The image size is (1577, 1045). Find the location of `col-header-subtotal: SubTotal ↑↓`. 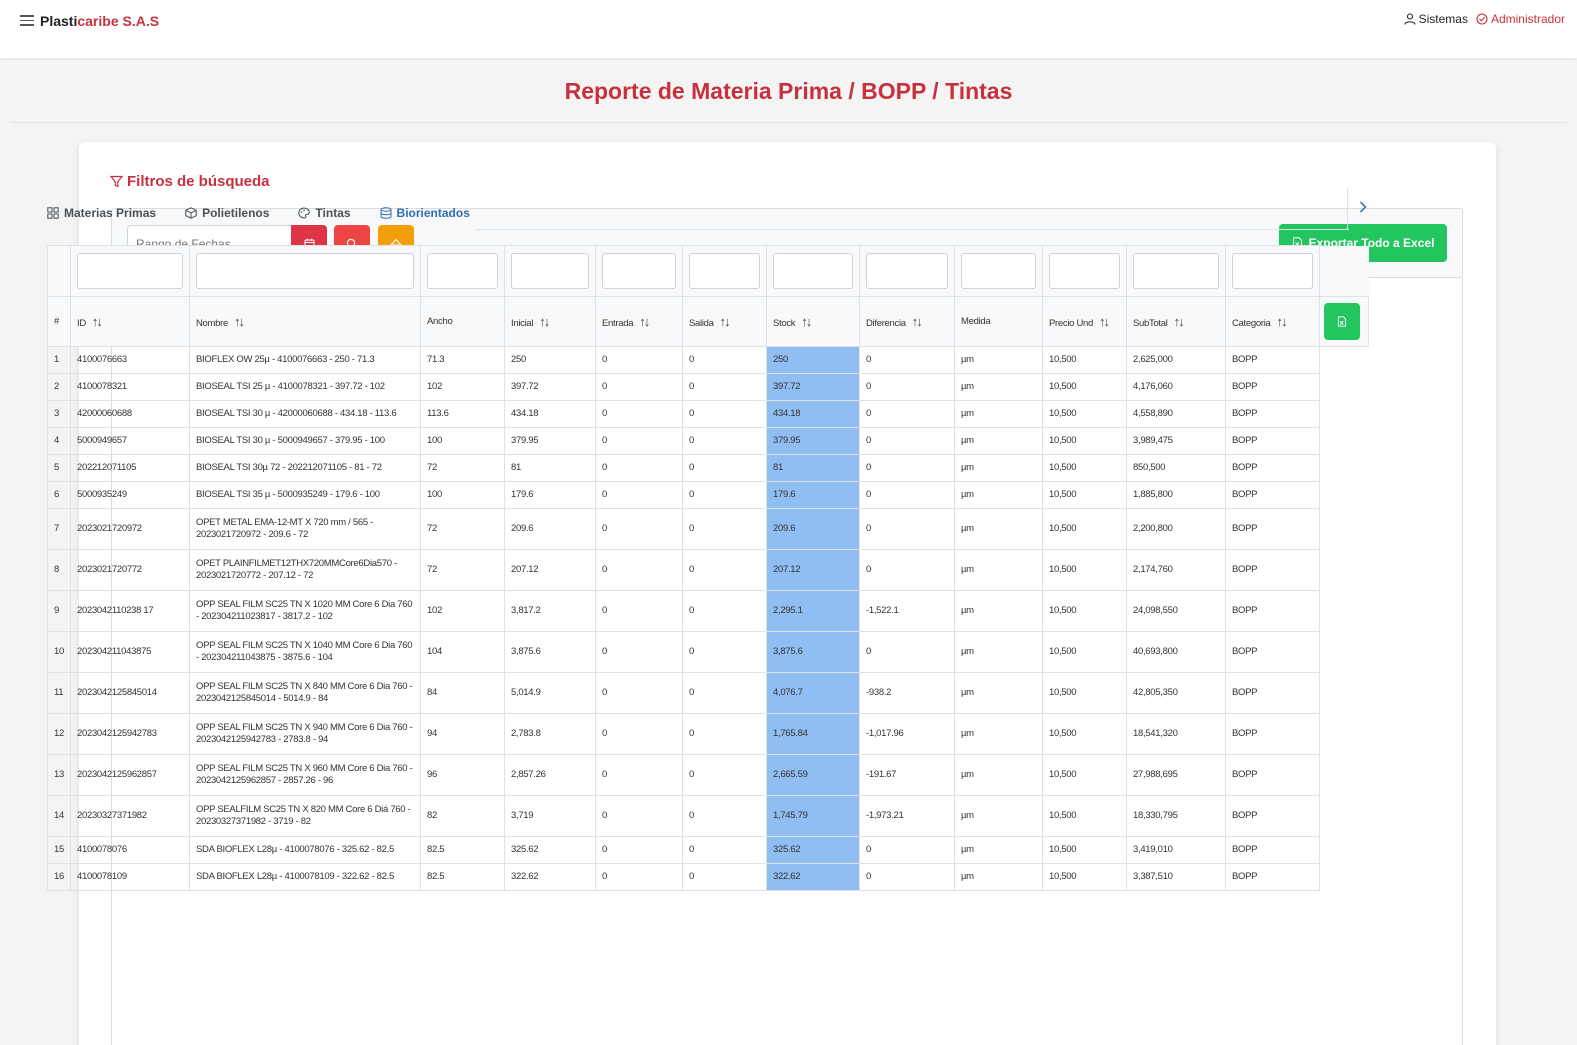

col-header-subtotal: SubTotal ↑↓ is located at coordinates (1176, 321).